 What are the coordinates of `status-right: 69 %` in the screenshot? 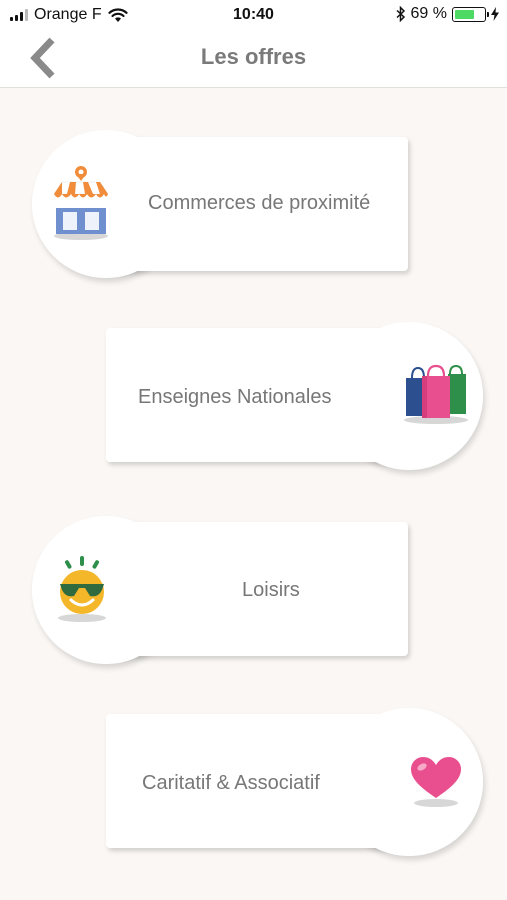 It's located at (447, 14).